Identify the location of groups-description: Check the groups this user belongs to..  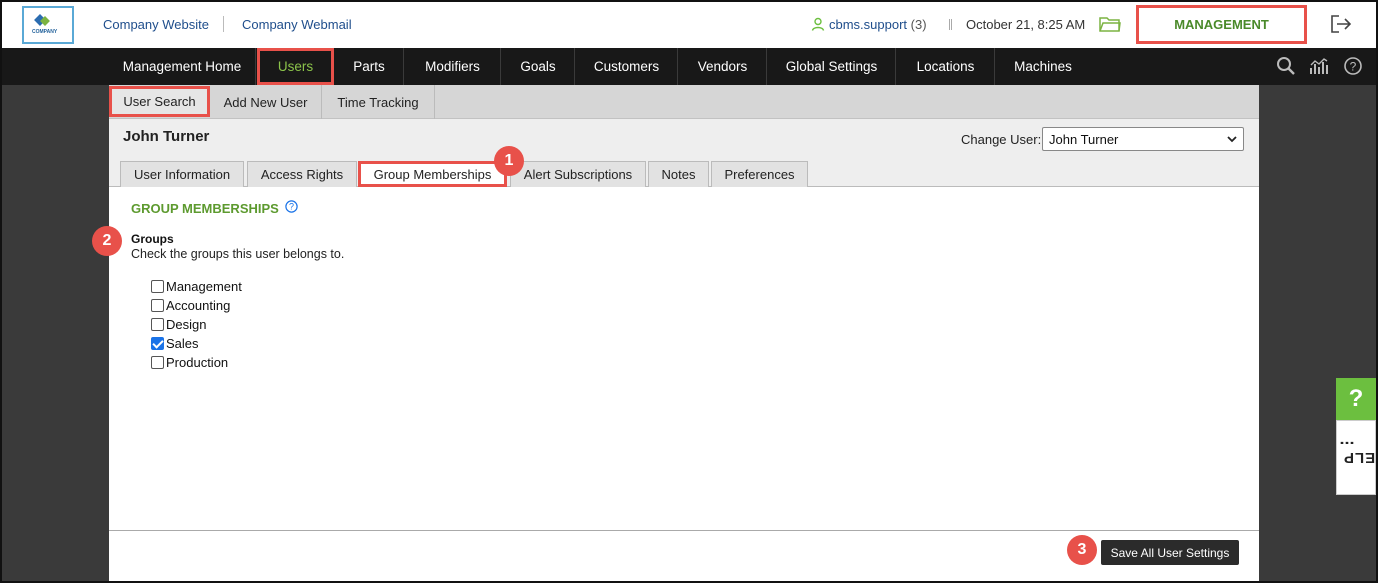
(238, 254).